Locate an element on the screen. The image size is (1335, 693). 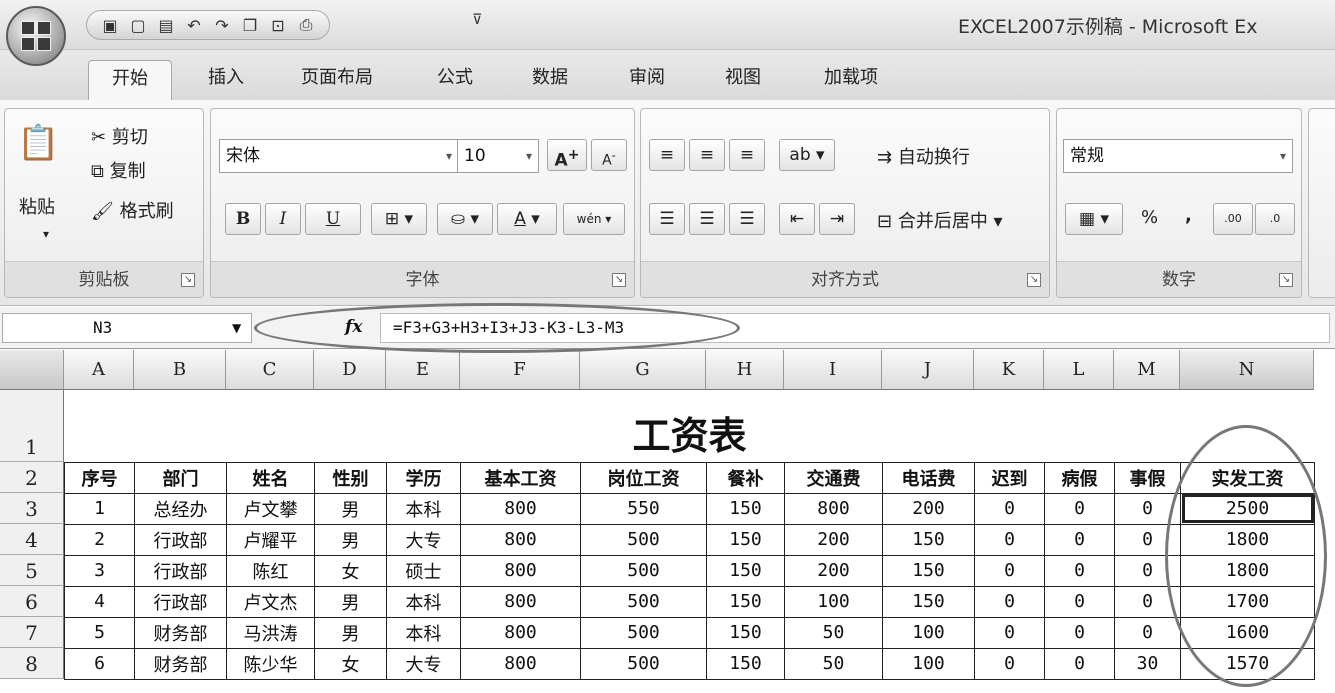
header-cell: 病假 is located at coordinates (1079, 477).